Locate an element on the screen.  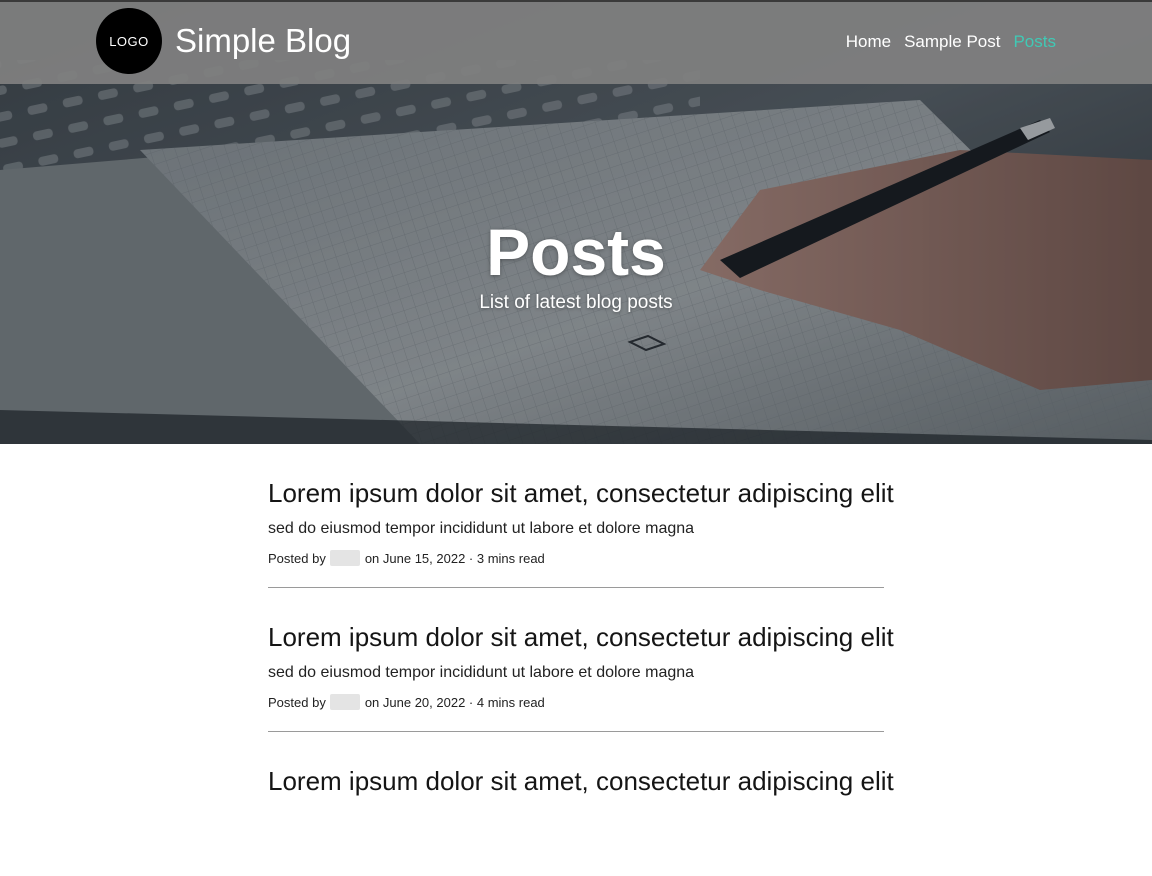
post-meta: Posted by on June 15, 2022 · 3 mins read is located at coordinates (406, 558).